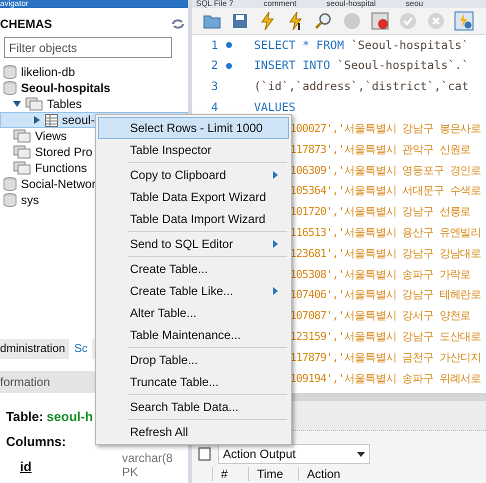 The height and width of the screenshot is (483, 486). What do you see at coordinates (386, 232) in the screenshot?
I see `code-line: 116513','서울특별시 용산구 유엔빌리` at bounding box center [386, 232].